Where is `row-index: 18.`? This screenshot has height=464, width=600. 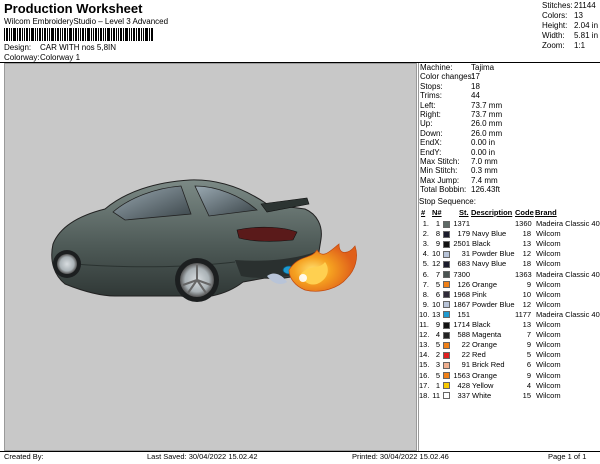
row-index: 18. is located at coordinates (424, 395).